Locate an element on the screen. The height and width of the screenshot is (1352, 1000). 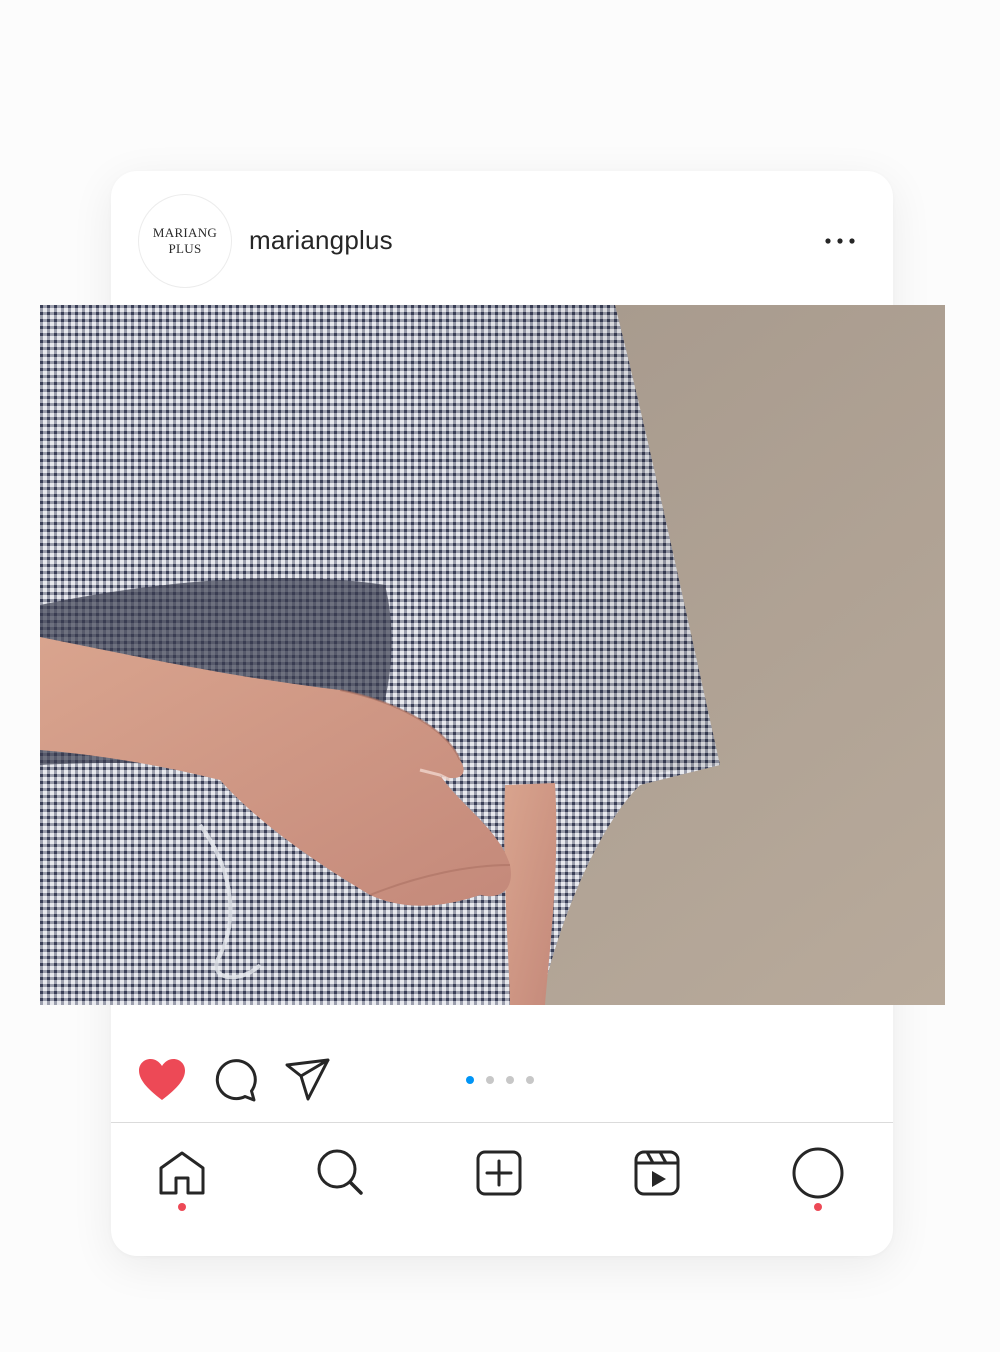
search-icon is located at coordinates (340, 1172).